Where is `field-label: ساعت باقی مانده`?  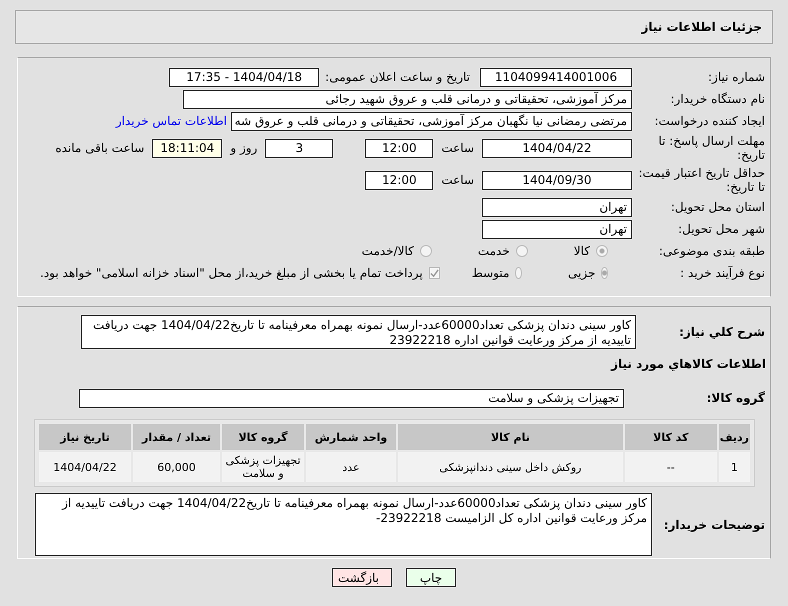 field-label: ساعت باقی مانده is located at coordinates (99, 148).